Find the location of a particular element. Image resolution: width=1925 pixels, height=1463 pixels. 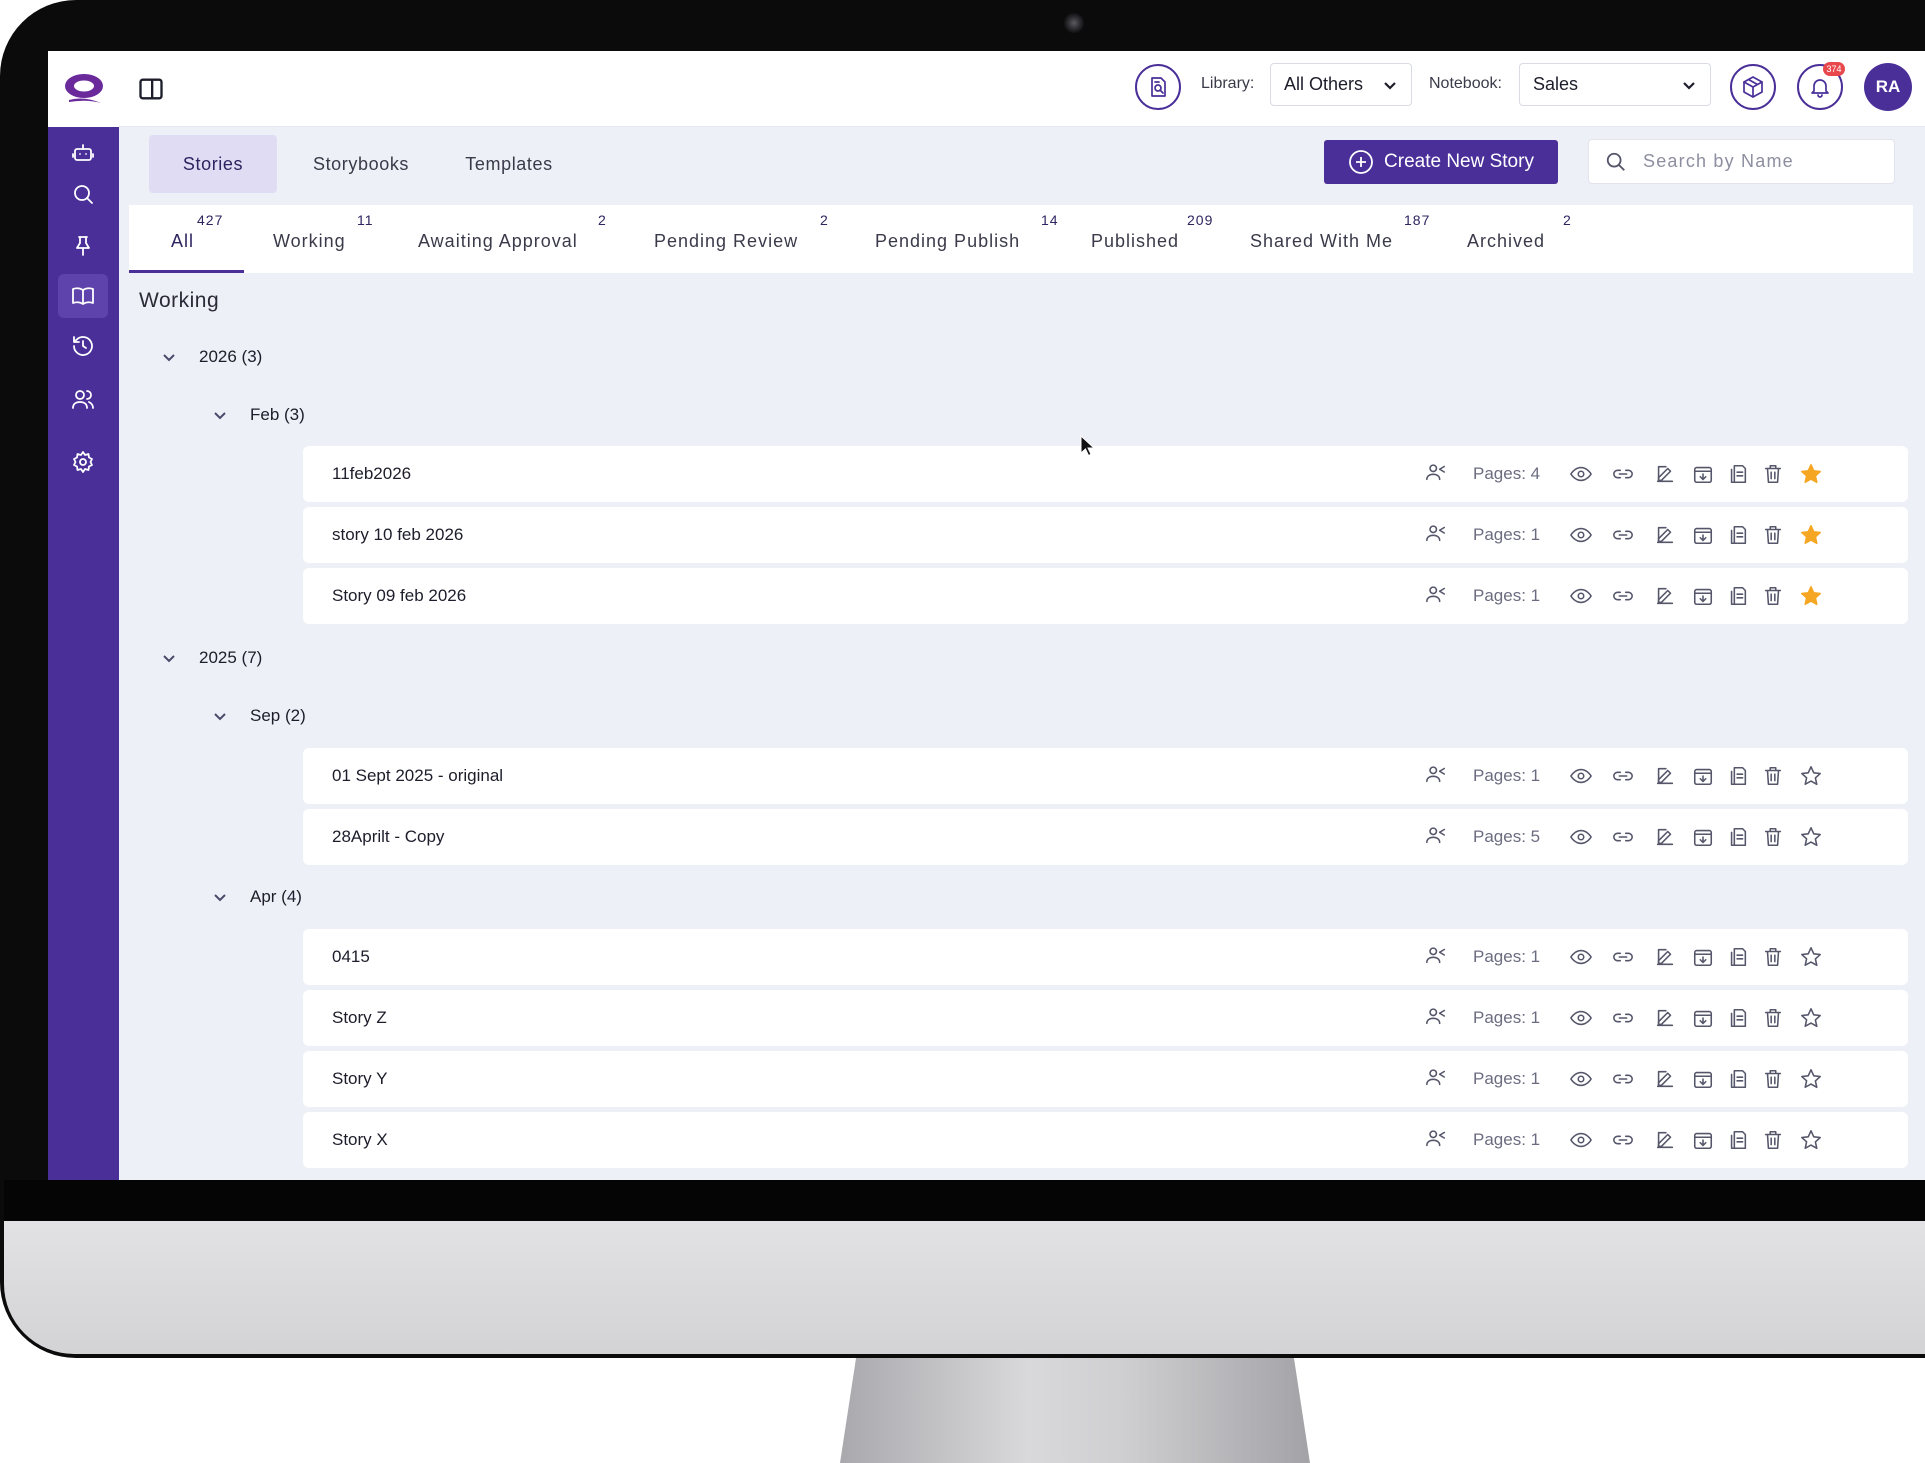

search-input is located at coordinates (1763, 161).